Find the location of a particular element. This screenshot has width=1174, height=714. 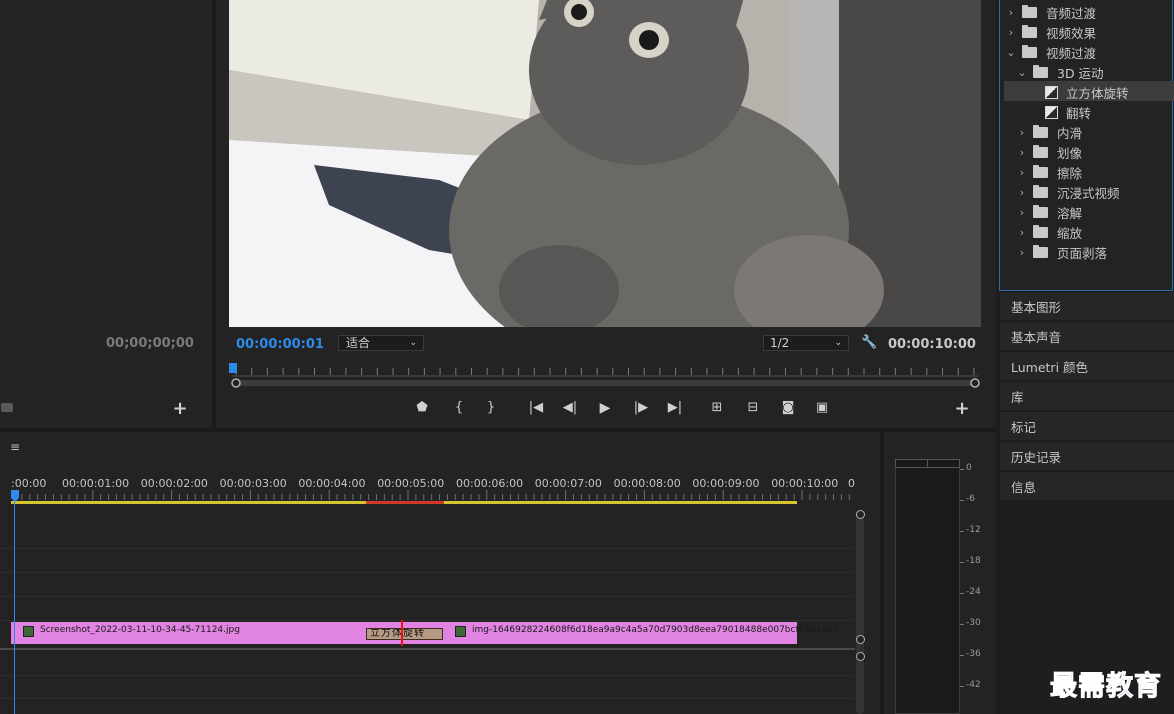

effects-tree-item: › 擦除 is located at coordinates (1048, 172).